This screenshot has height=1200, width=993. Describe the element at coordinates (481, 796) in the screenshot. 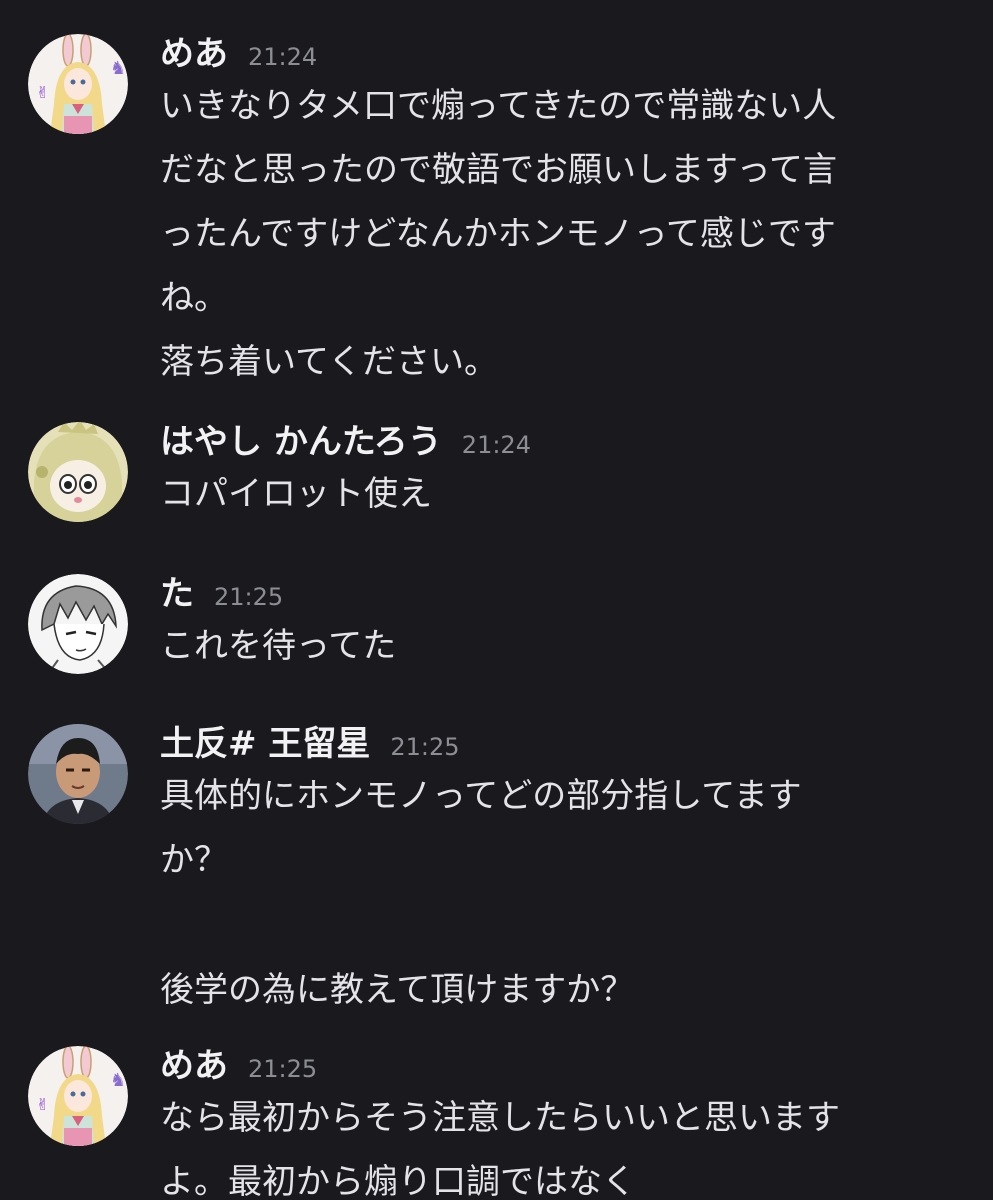

I see `message-line: 具体的にホンモノってどの部分指してます` at that location.